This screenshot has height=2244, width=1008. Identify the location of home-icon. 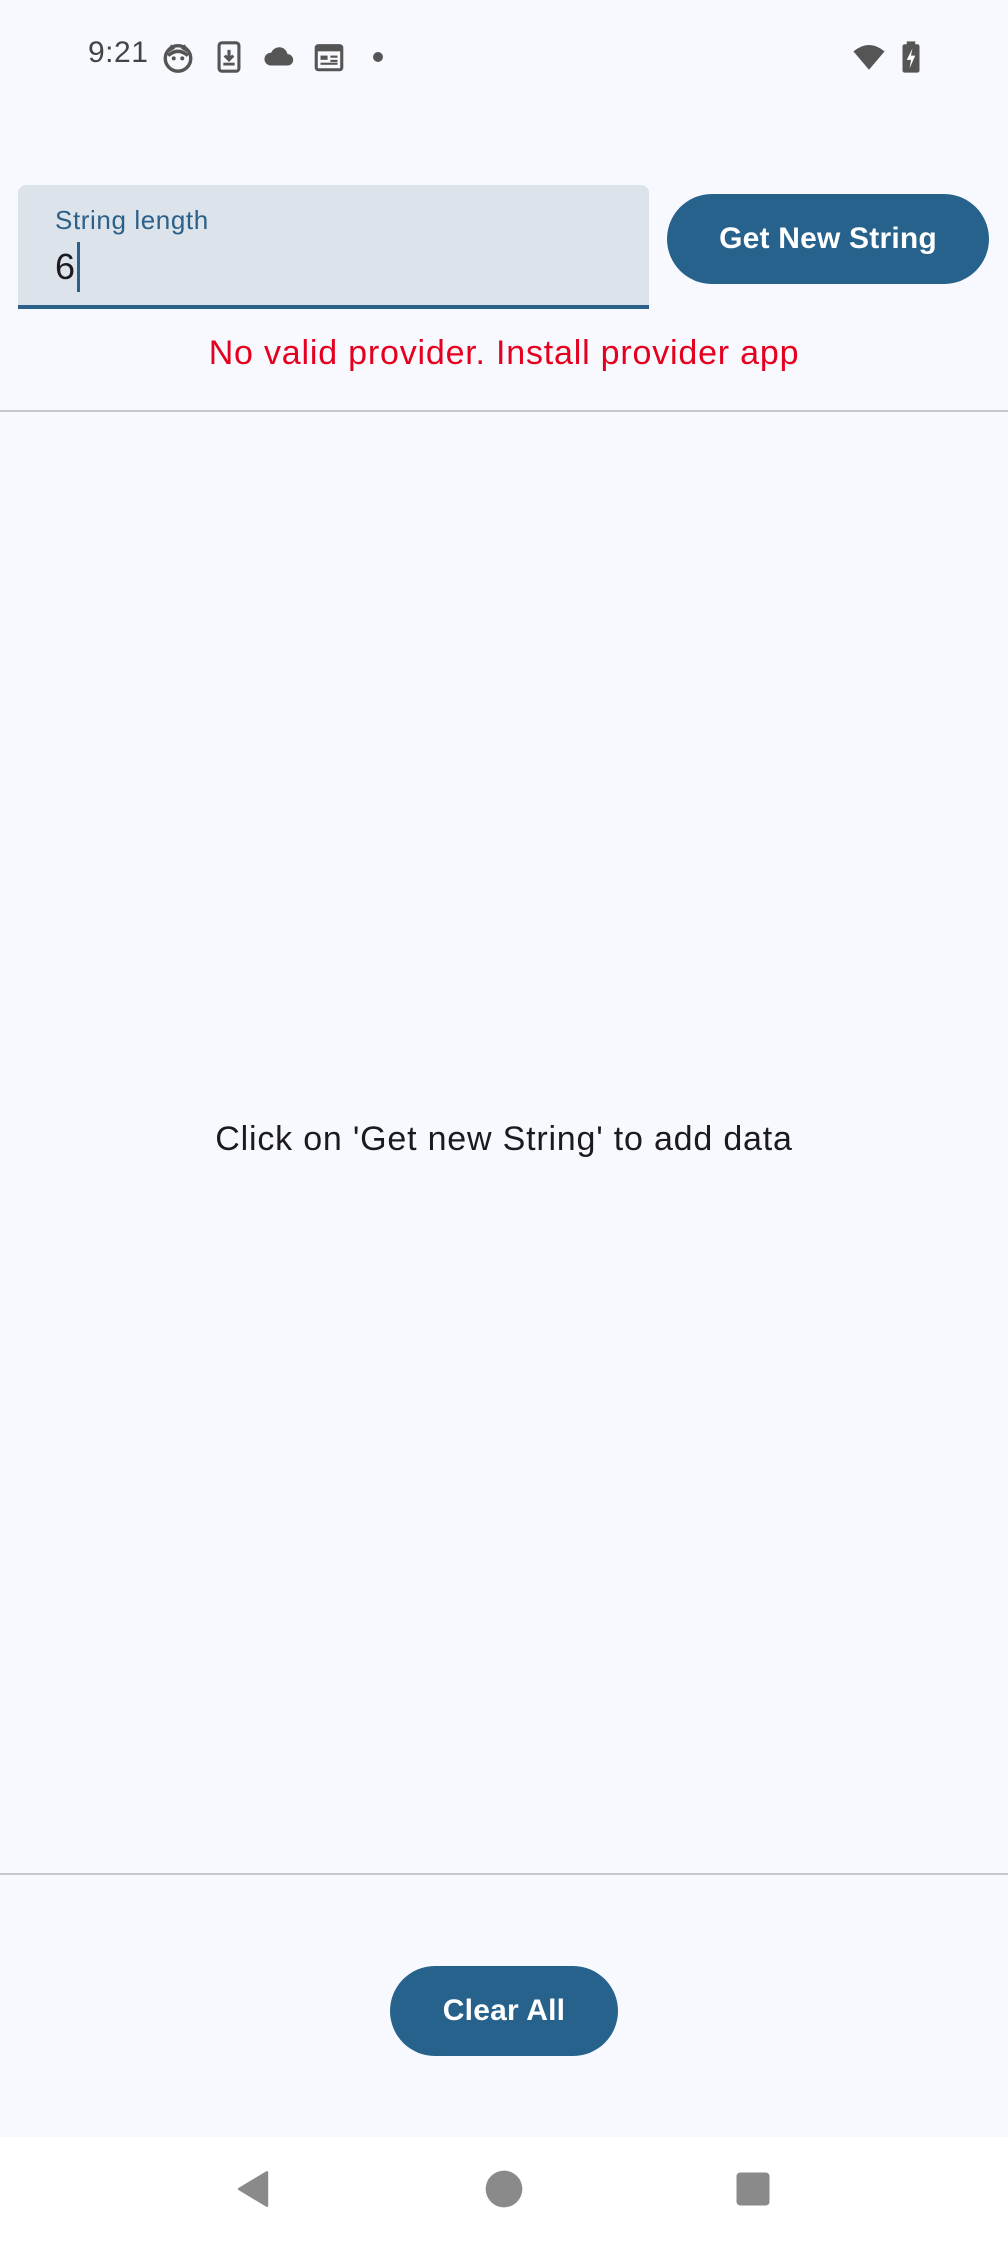
(504, 2189).